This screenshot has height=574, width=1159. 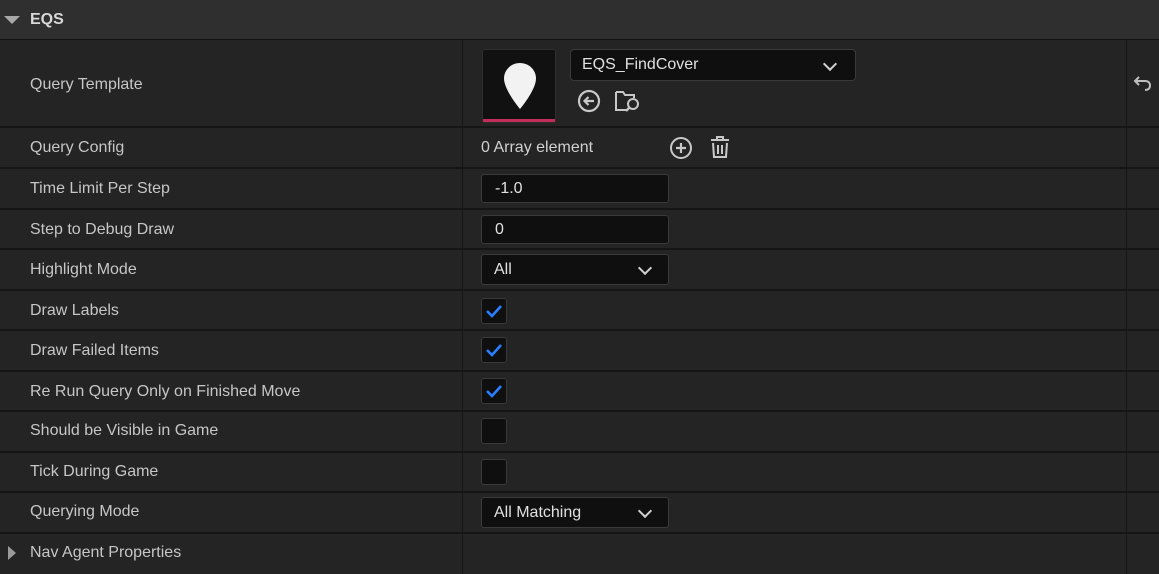 I want to click on section-title: EQS, so click(x=47, y=19).